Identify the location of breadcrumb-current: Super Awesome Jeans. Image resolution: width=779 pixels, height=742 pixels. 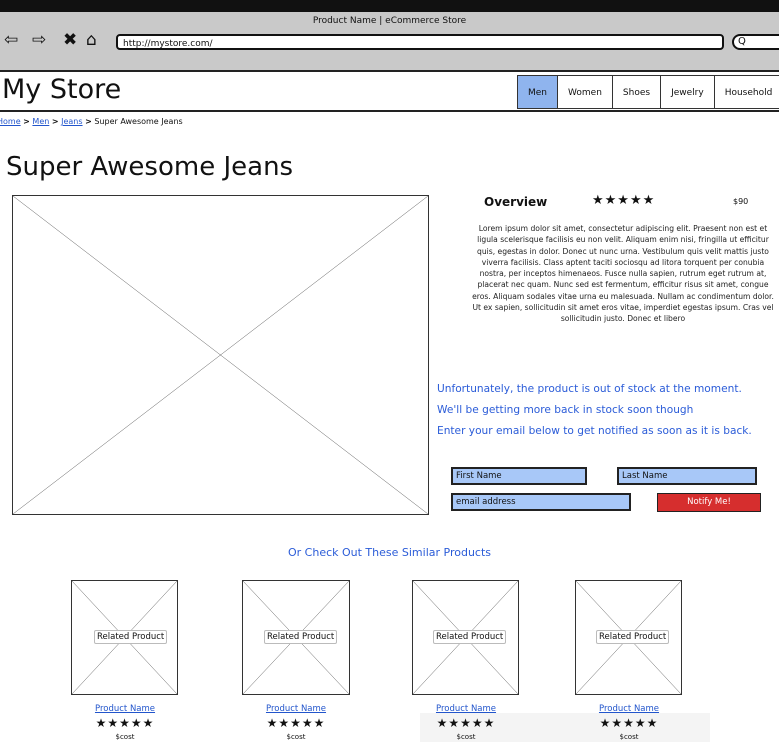
(138, 121).